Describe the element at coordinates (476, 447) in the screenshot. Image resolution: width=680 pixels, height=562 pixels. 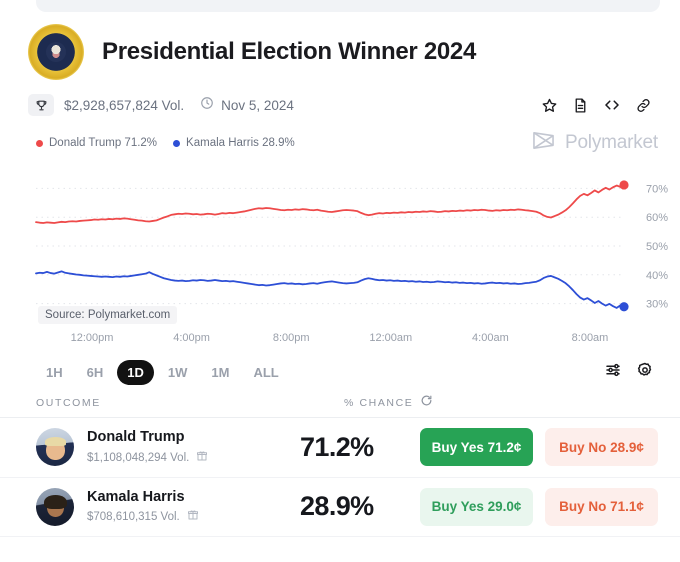
I see `buy-yes-button: Buy Yes 71.2¢` at that location.